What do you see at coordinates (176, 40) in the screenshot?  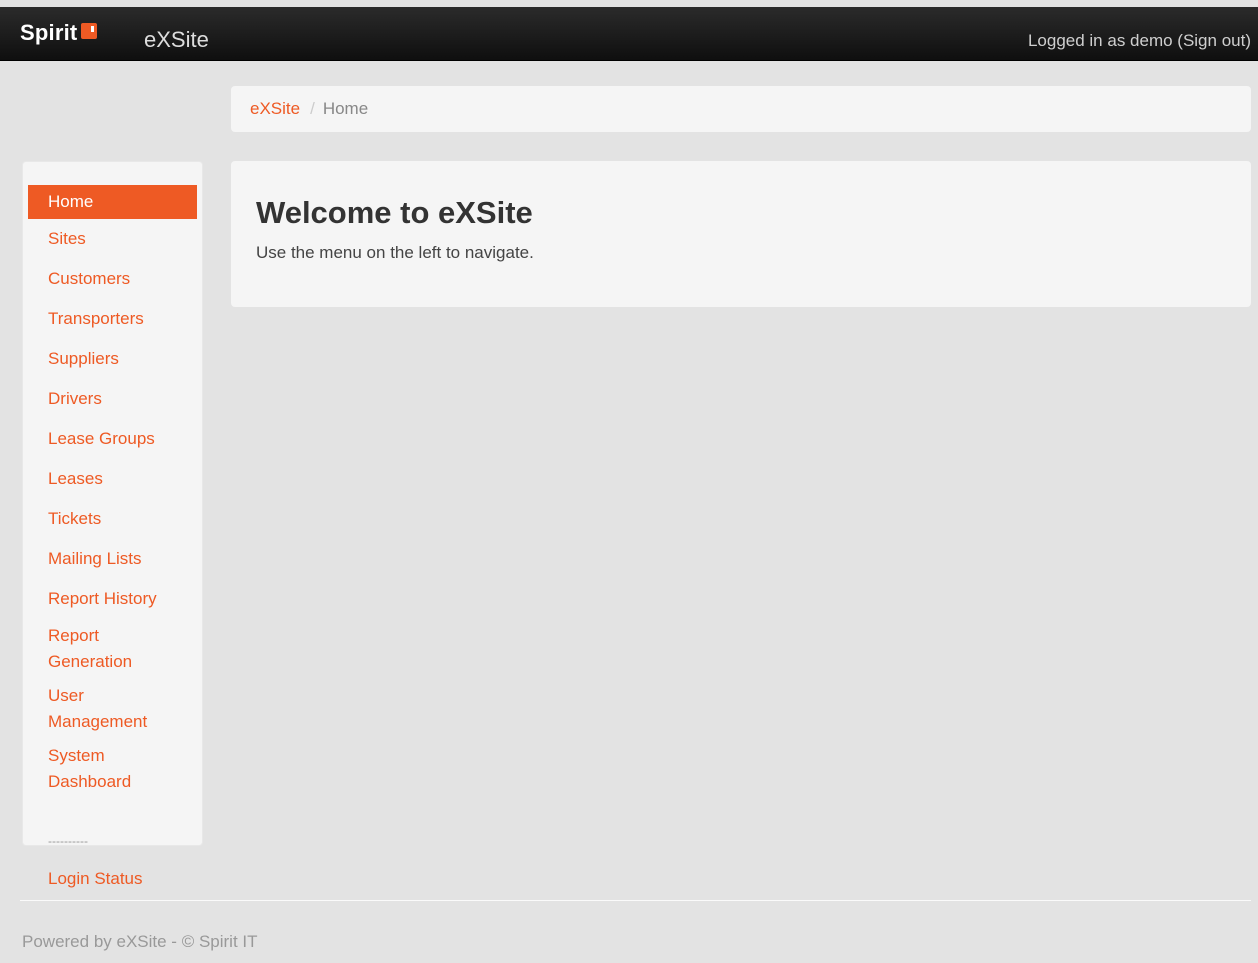 I see `app-name-link: eXSite` at bounding box center [176, 40].